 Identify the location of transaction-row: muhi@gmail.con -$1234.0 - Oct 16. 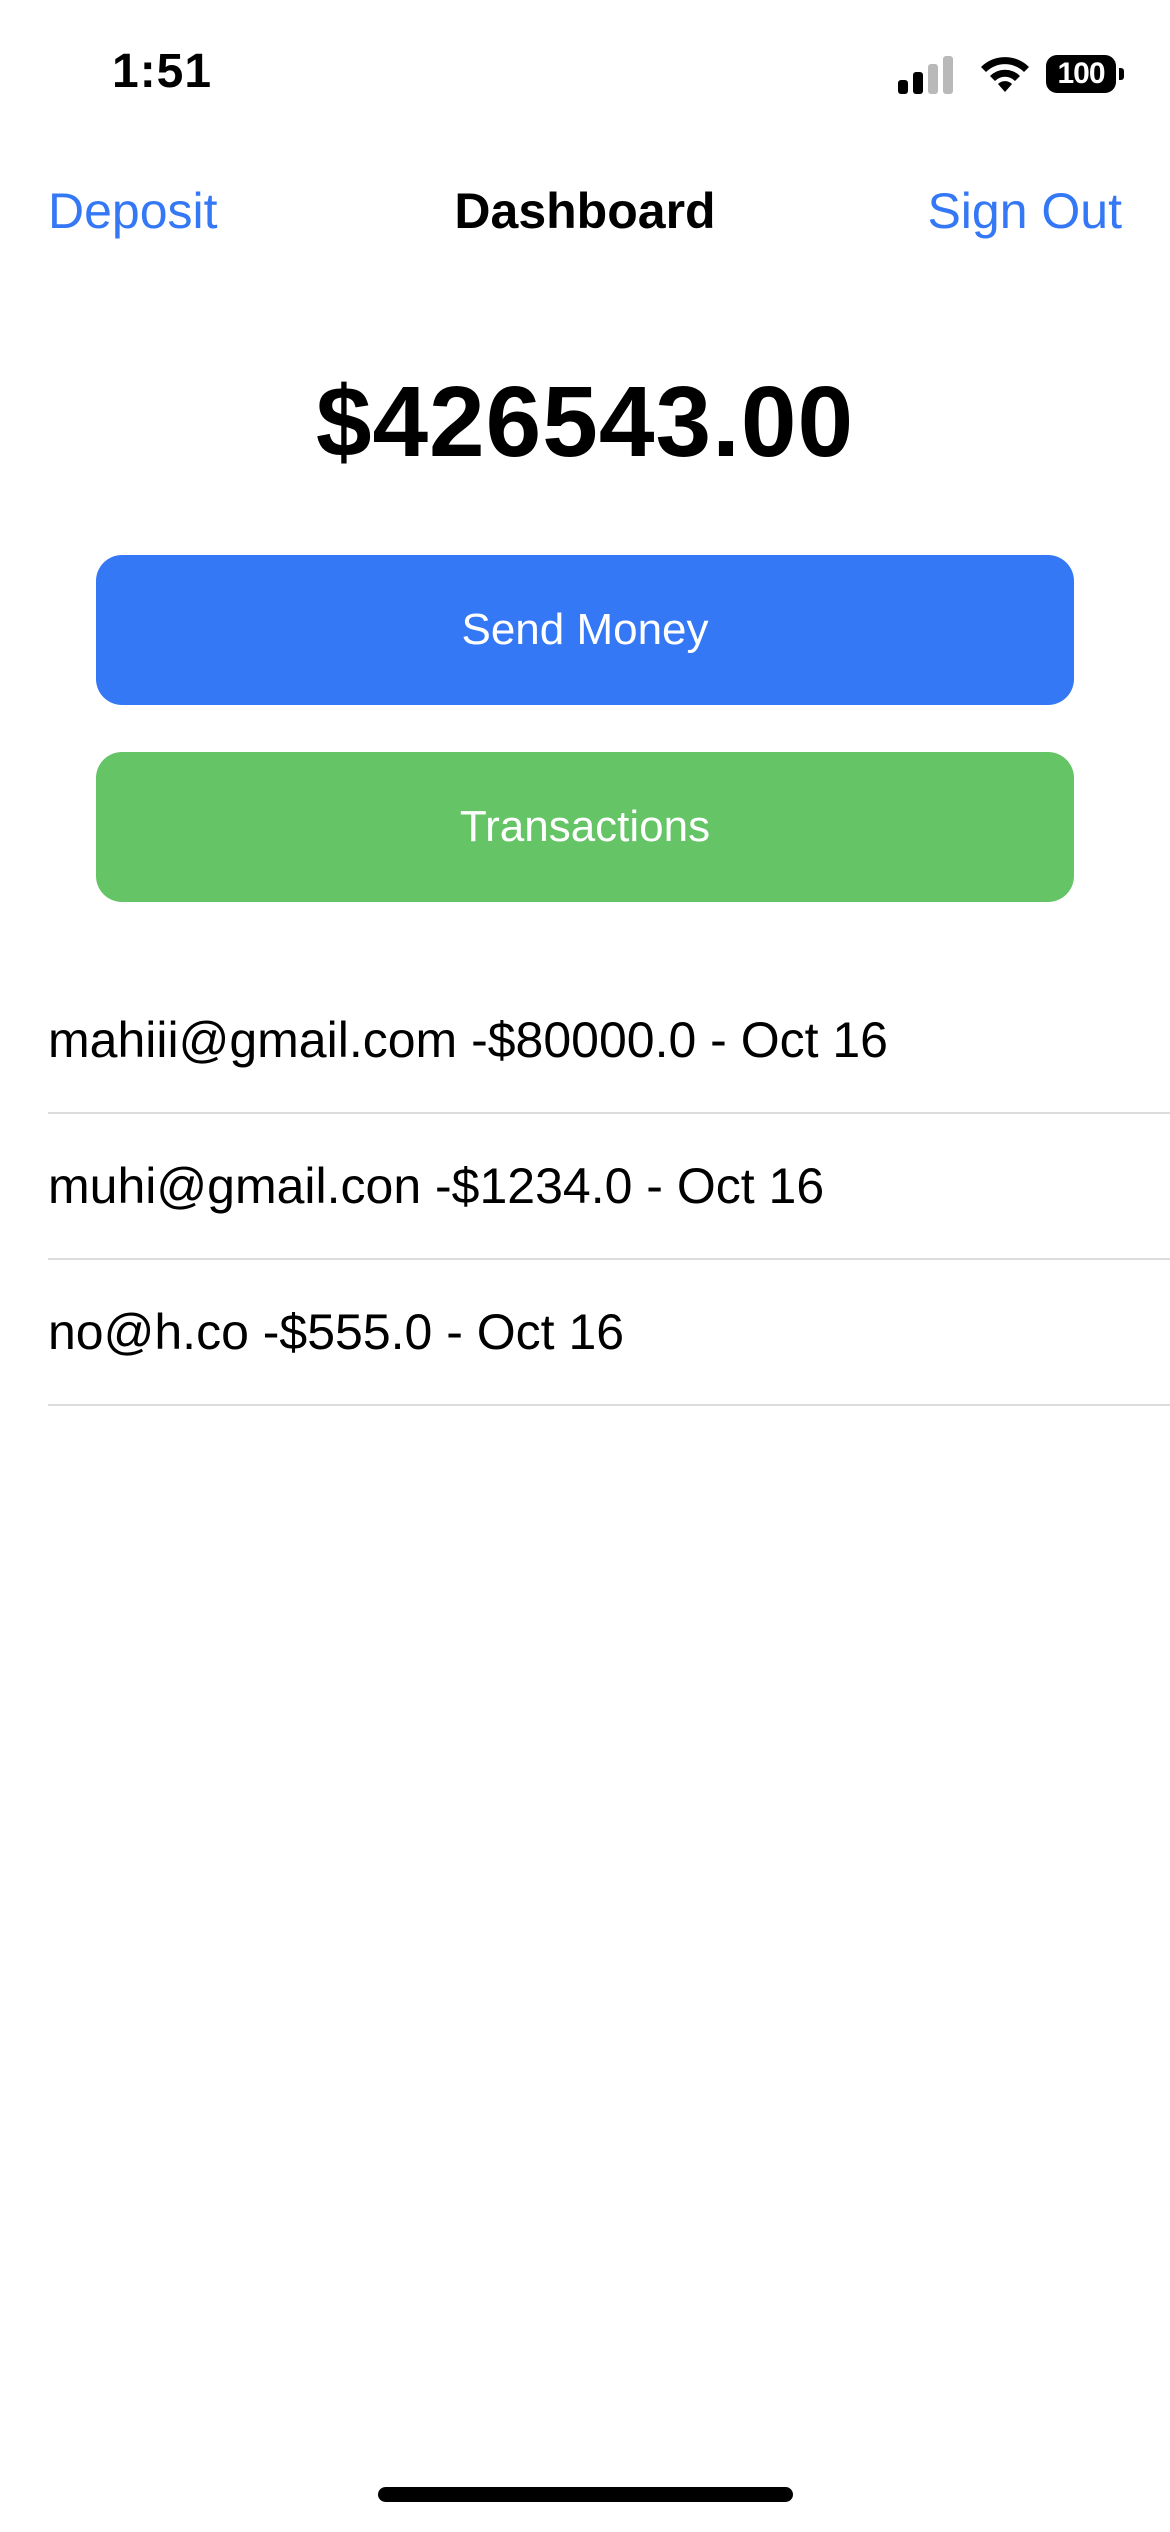
(609, 1187).